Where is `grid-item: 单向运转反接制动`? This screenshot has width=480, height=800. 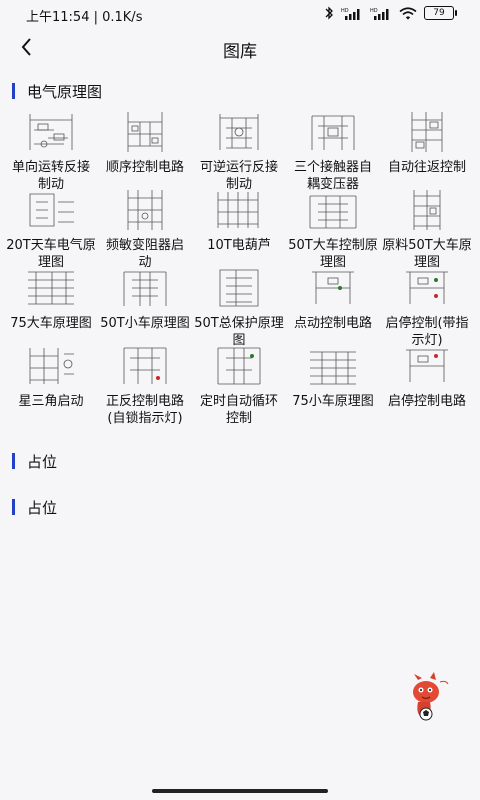
grid-item: 单向运转反接制动 is located at coordinates (51, 151).